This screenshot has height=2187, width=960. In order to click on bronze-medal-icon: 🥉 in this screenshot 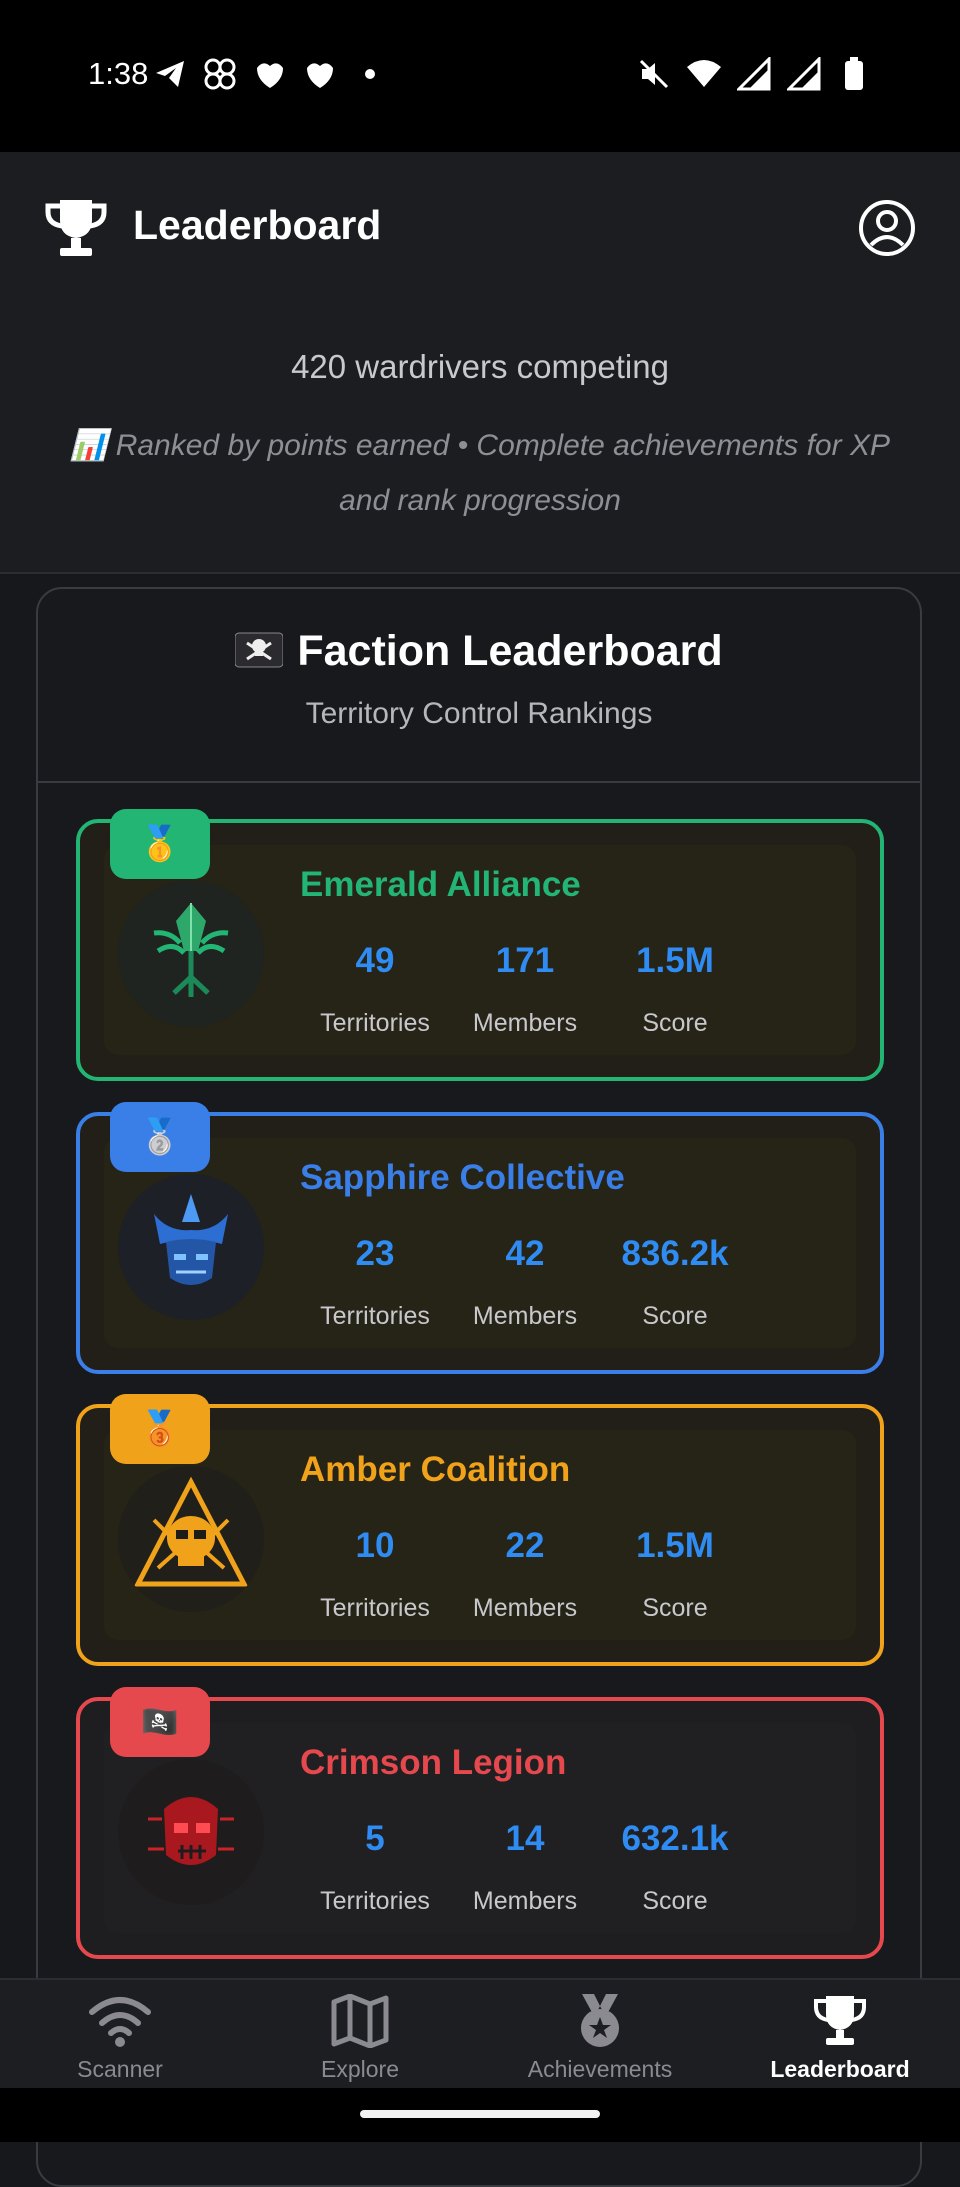, I will do `click(160, 1429)`.